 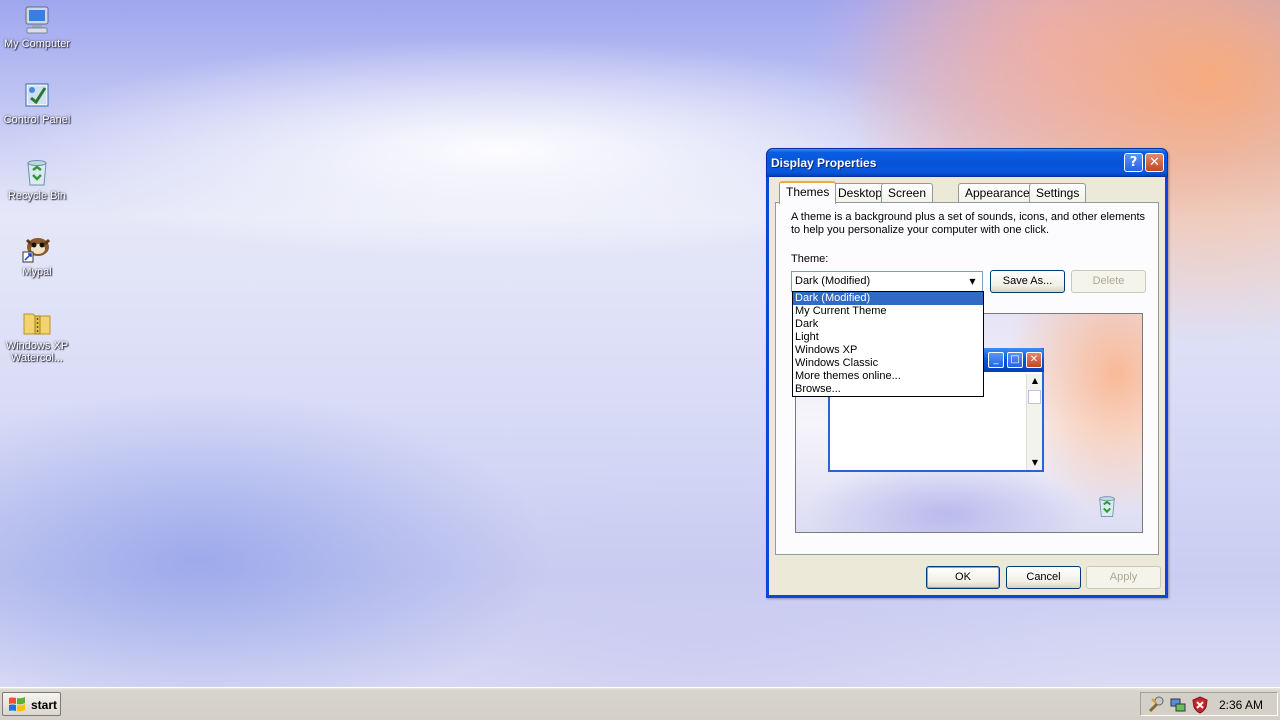 I want to click on help-button: ?, so click(x=1133, y=162).